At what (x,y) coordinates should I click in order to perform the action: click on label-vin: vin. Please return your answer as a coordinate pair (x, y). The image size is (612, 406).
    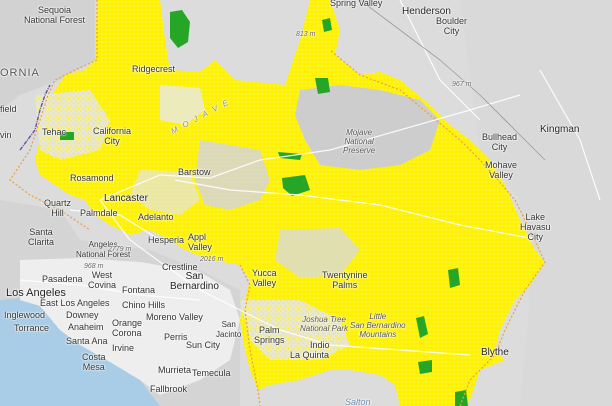
    Looking at the image, I should click on (6, 135).